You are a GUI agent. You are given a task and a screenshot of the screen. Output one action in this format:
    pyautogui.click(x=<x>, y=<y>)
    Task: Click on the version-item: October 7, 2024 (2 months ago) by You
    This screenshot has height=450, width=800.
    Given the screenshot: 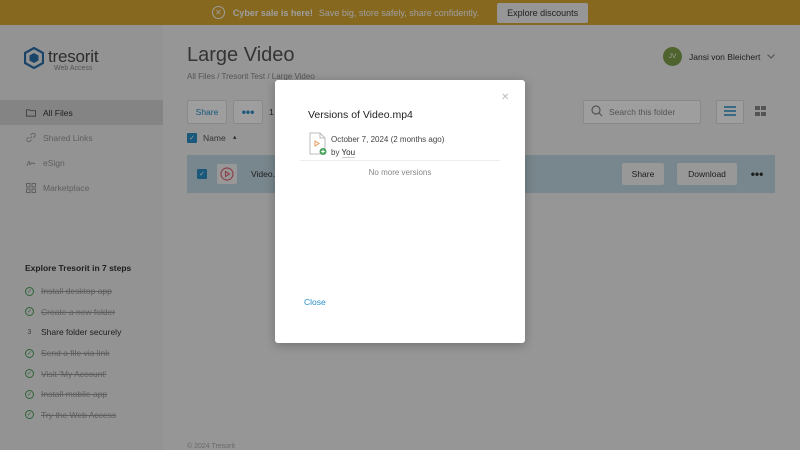 What is the action you would take?
    pyautogui.click(x=377, y=145)
    